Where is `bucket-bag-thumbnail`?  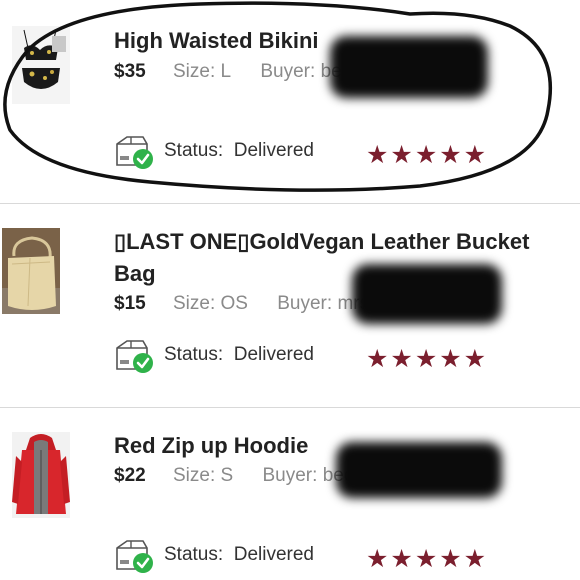
bucket-bag-thumbnail is located at coordinates (31, 271).